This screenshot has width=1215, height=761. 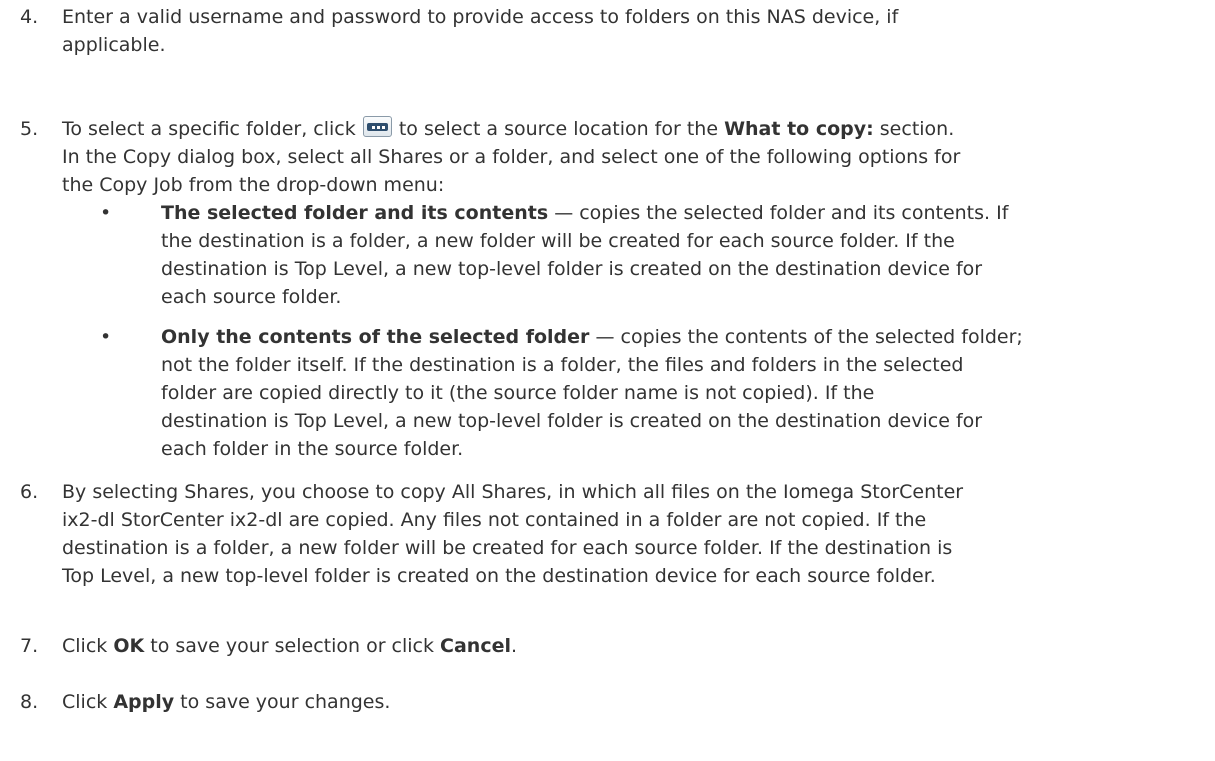 What do you see at coordinates (114, 45) in the screenshot?
I see `step-line: applicable.` at bounding box center [114, 45].